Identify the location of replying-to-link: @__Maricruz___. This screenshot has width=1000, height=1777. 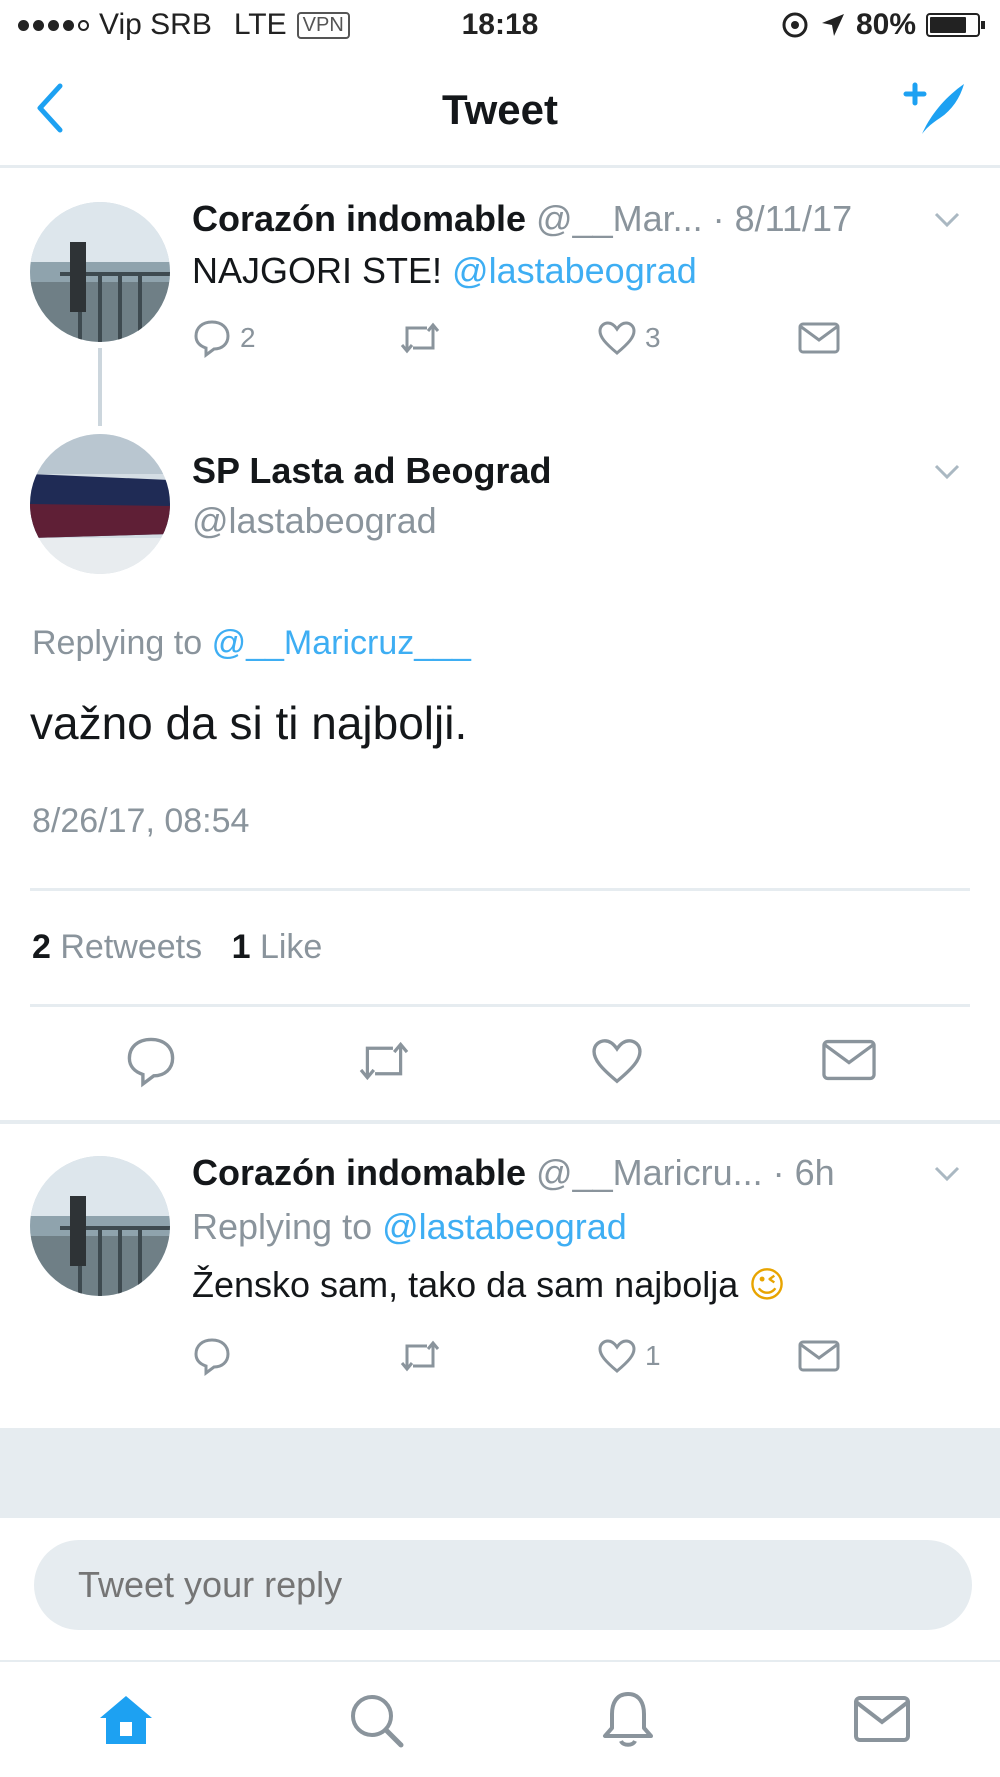
(341, 643).